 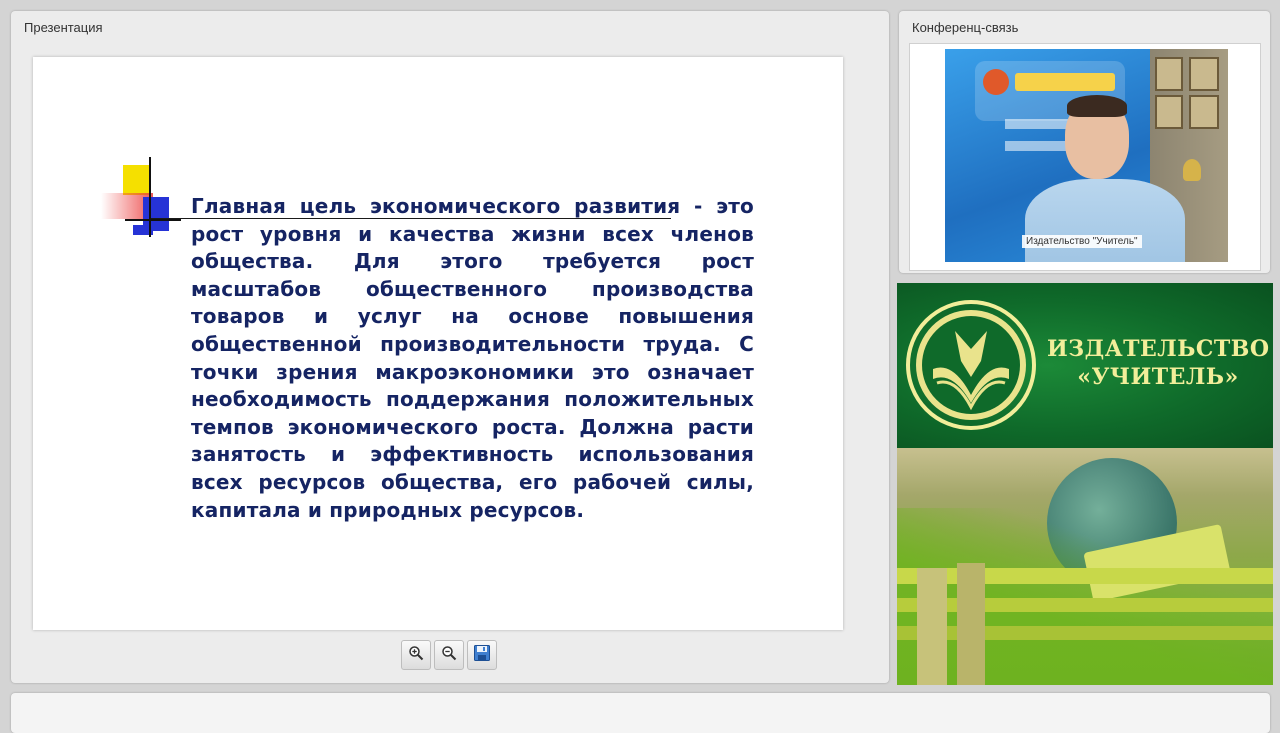 I want to click on save-icon, so click(x=482, y=655).